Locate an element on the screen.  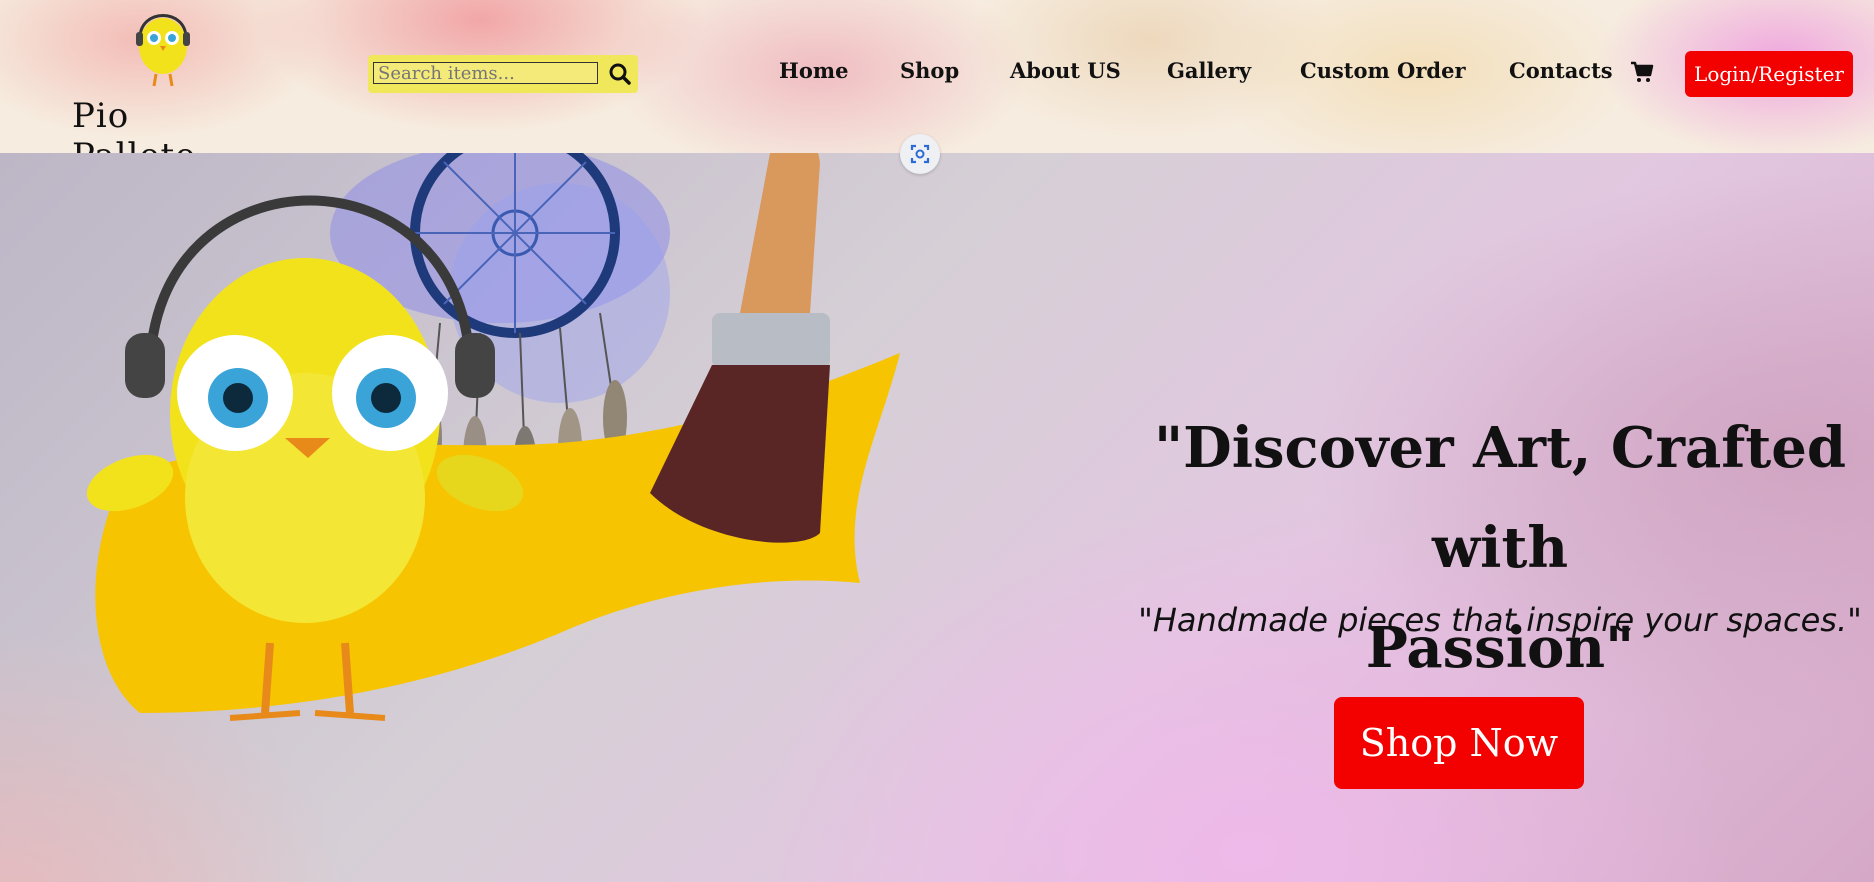
cart-icon is located at coordinates (1642, 72).